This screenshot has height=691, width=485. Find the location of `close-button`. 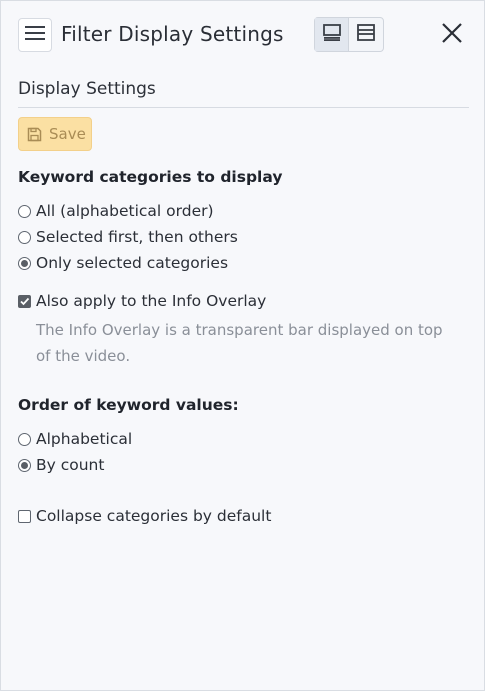

close-button is located at coordinates (452, 35).